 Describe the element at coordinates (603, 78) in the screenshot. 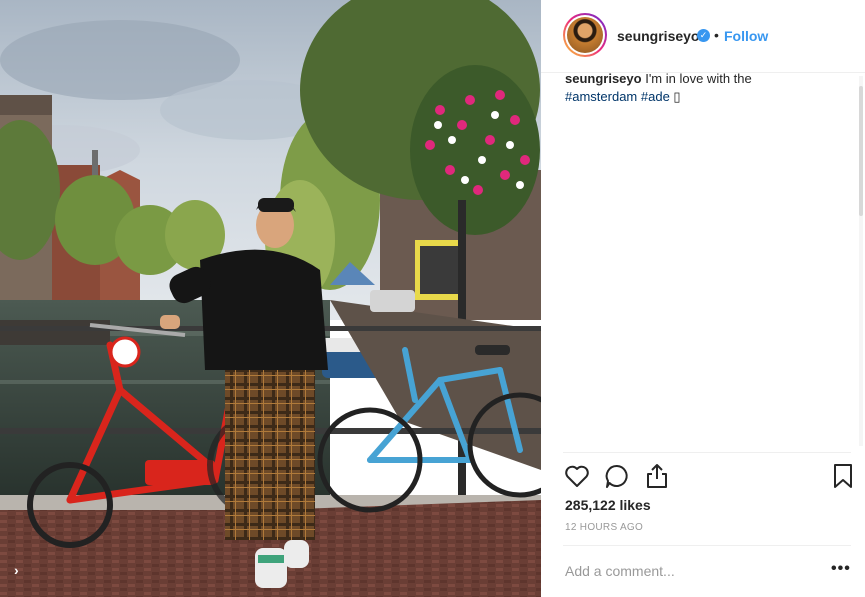

I see `caption-username: seungriseyo` at that location.